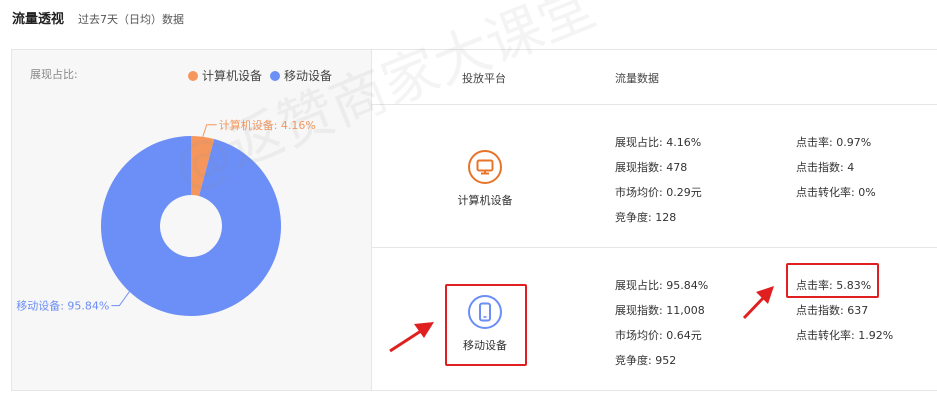 Image resolution: width=937 pixels, height=401 pixels. Describe the element at coordinates (758, 303) in the screenshot. I see `arrow-to-mobile-ctr` at that location.